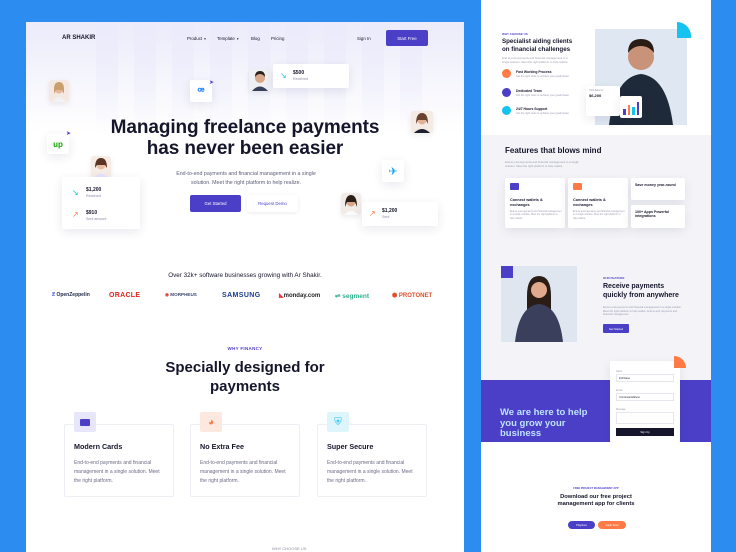 This screenshot has height=552, width=736. I want to click on message-input, so click(645, 418).